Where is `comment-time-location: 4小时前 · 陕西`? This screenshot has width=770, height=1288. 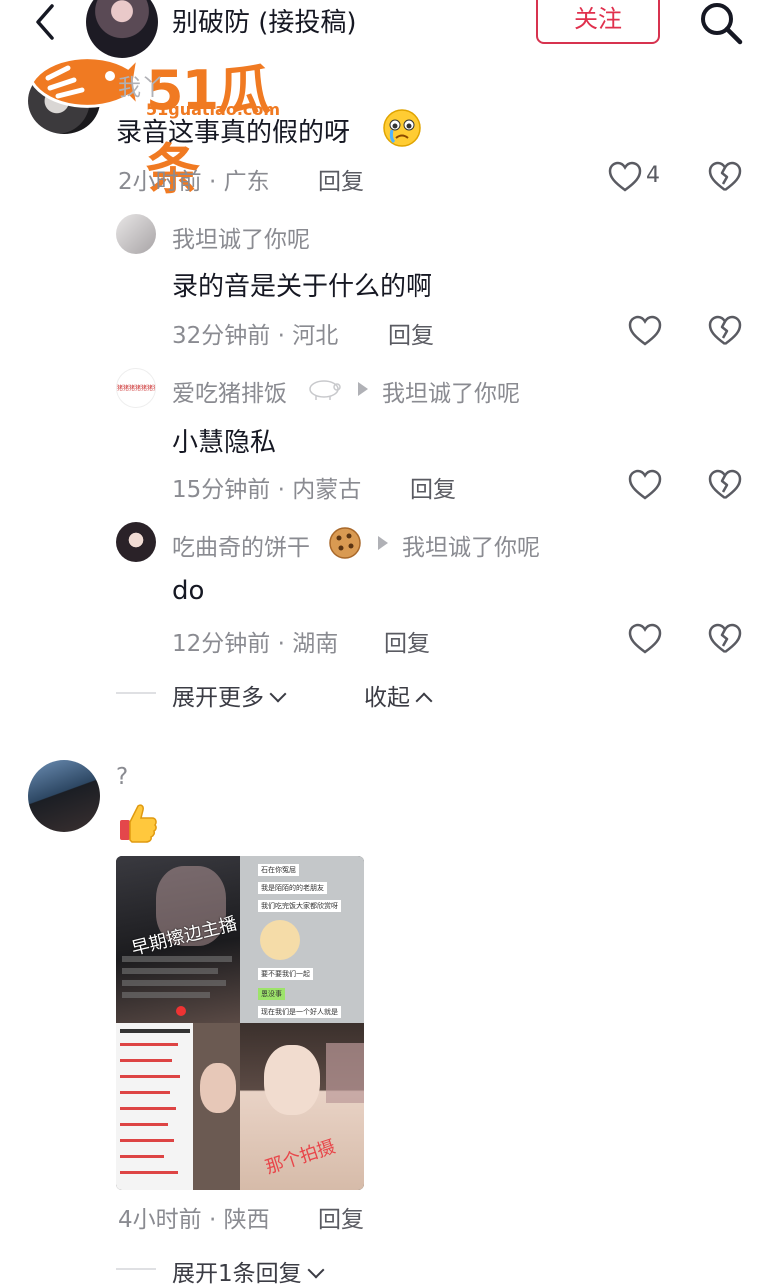 comment-time-location: 4小时前 · 陕西 is located at coordinates (194, 1220).